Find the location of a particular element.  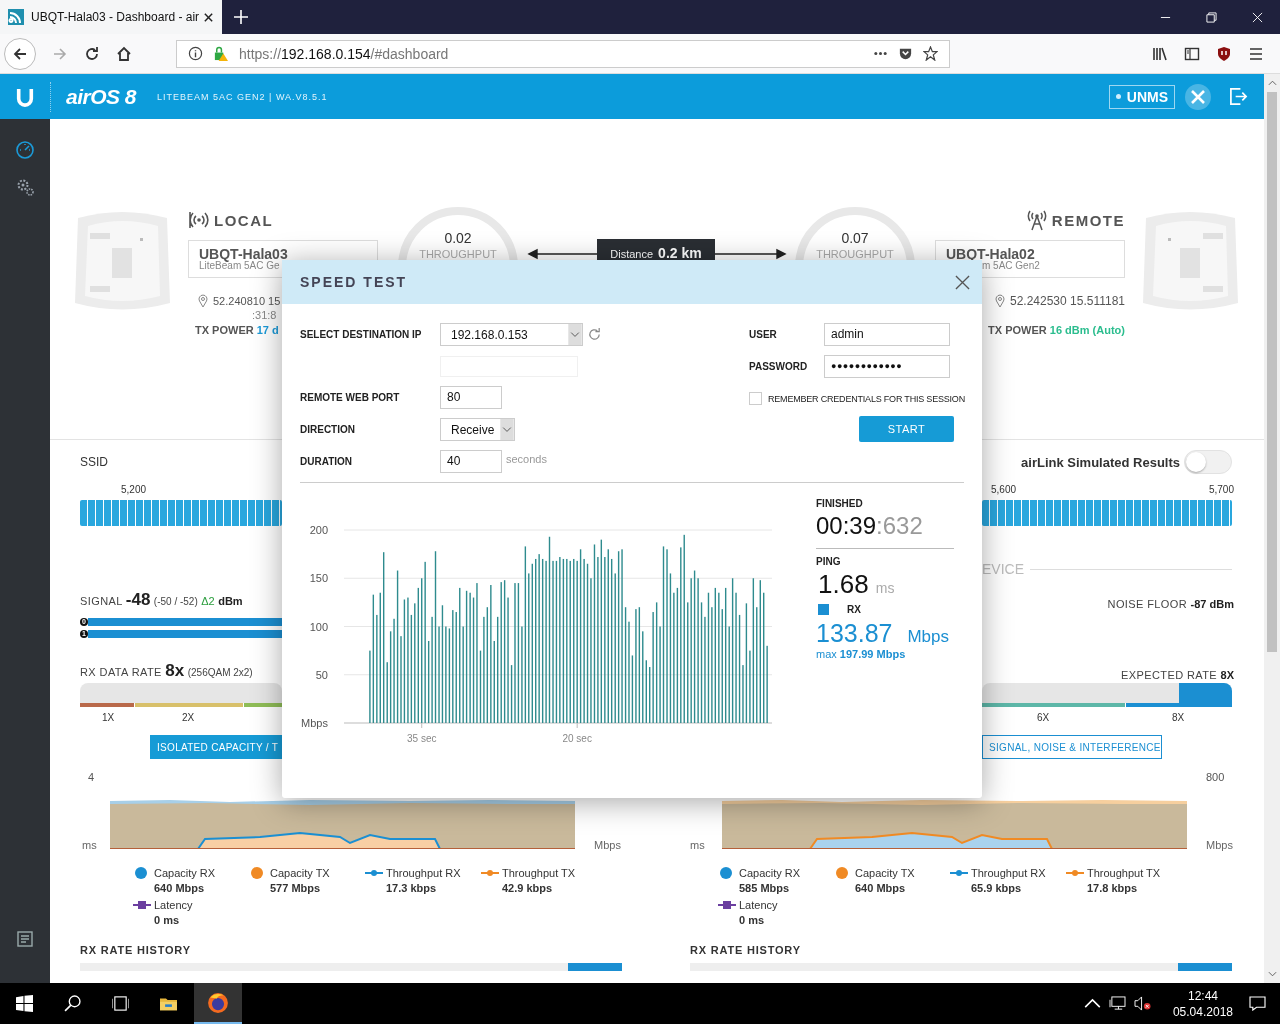

antenna-icon is located at coordinates (1036, 220).